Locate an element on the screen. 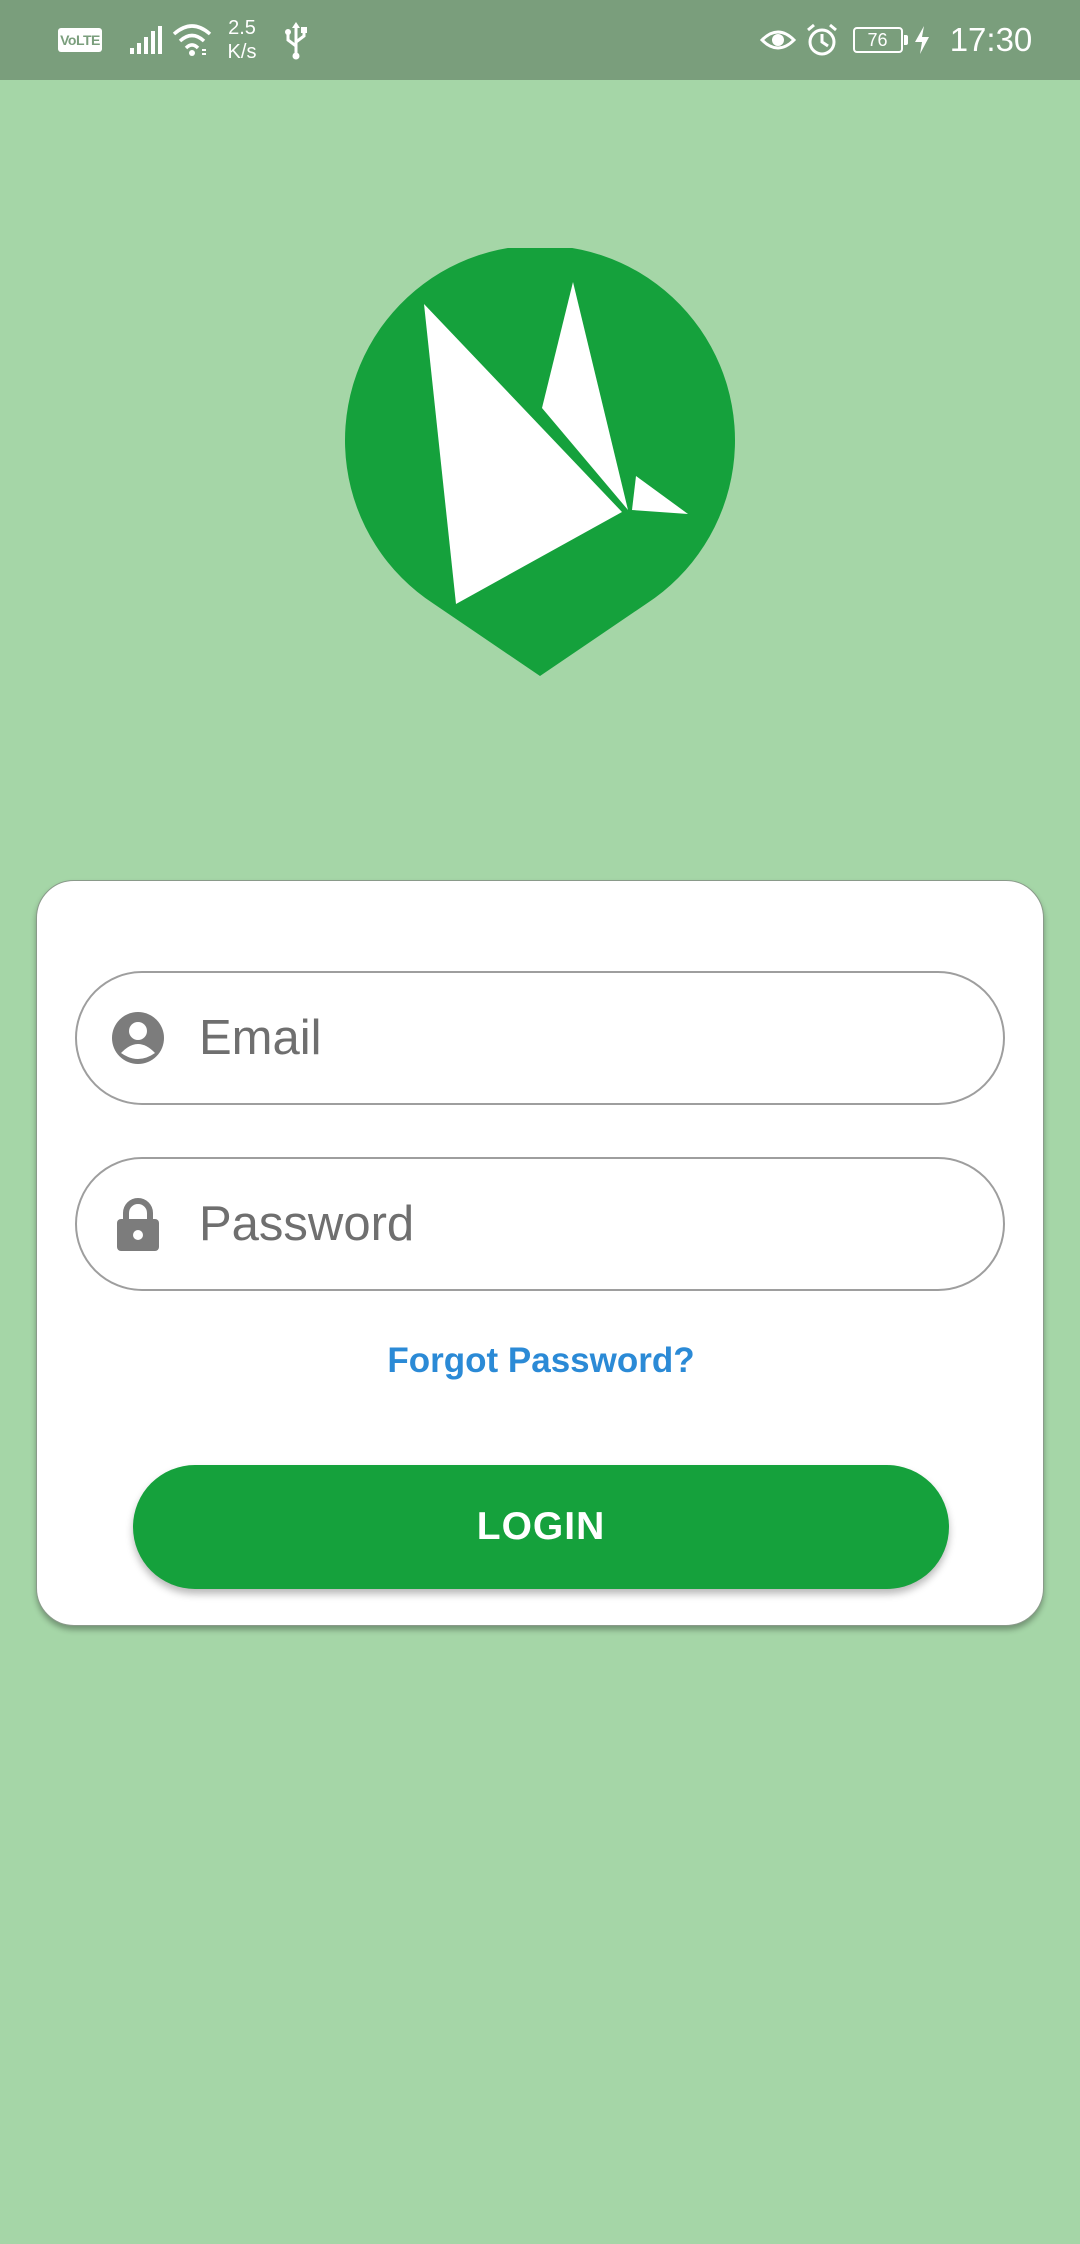 This screenshot has height=2244, width=1080. signal-icon is located at coordinates (146, 40).